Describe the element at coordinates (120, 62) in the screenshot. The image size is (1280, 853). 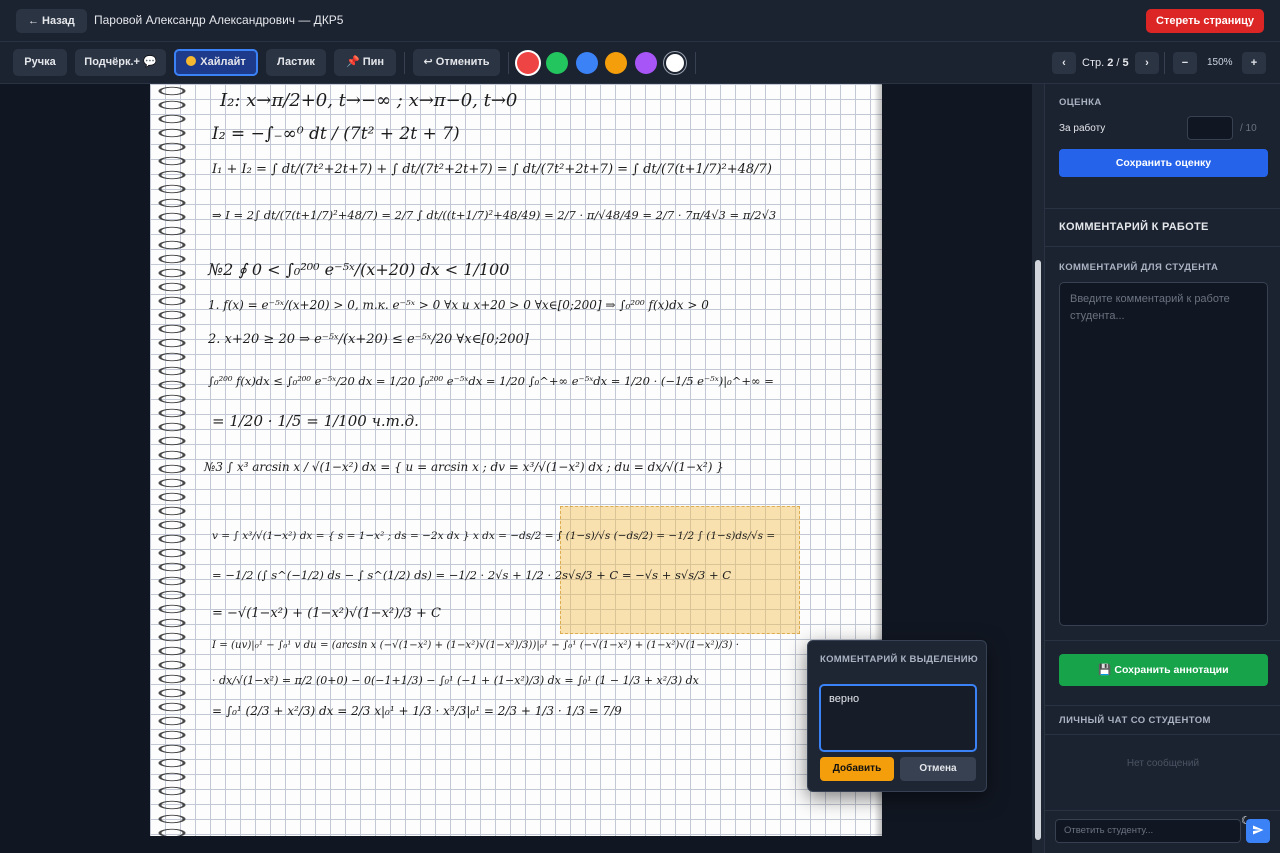
I see `underline-comment-tool-button: Подчёрк.+ 💬` at that location.